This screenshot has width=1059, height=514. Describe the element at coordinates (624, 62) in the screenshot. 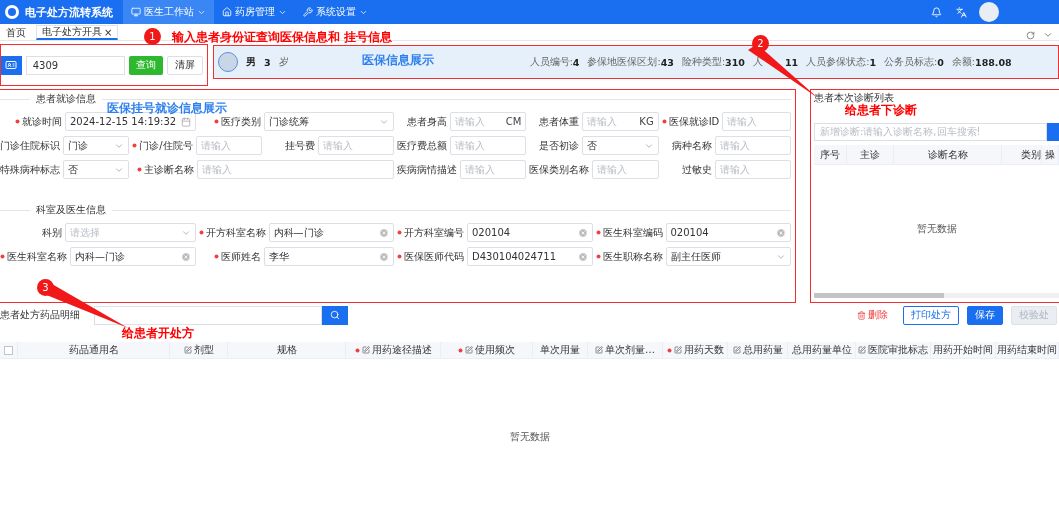

I see `info-label: 参保地医保区划:` at that location.